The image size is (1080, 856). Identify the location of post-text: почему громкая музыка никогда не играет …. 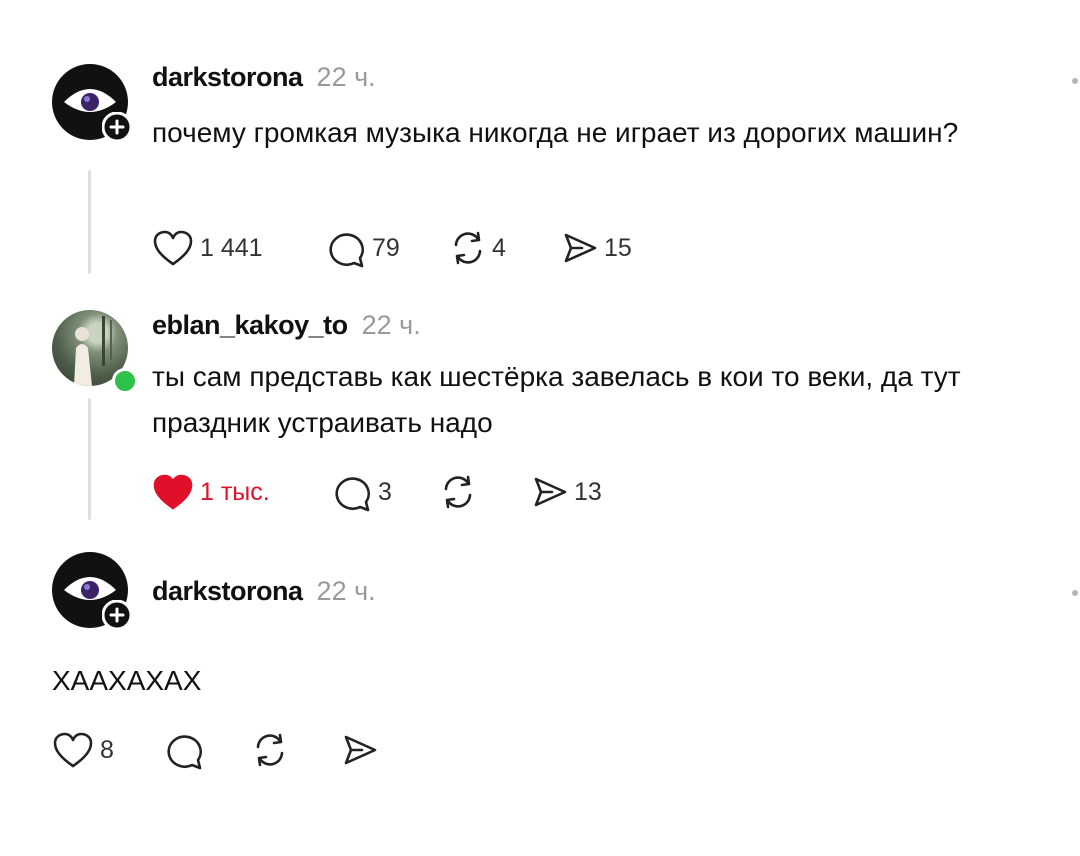
(555, 132).